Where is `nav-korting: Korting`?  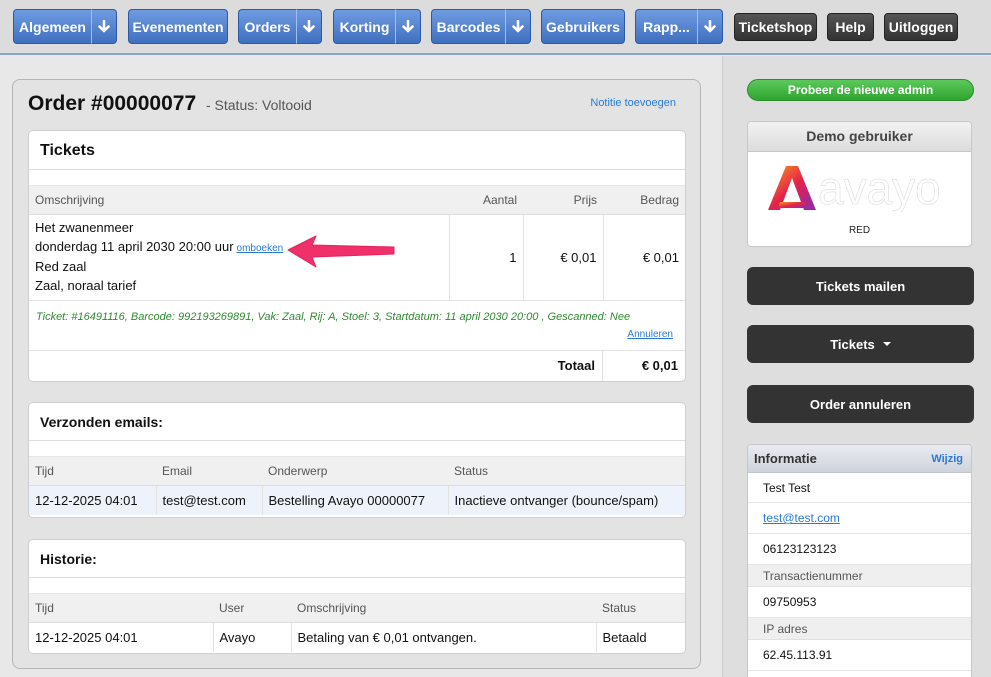 nav-korting: Korting is located at coordinates (377, 26).